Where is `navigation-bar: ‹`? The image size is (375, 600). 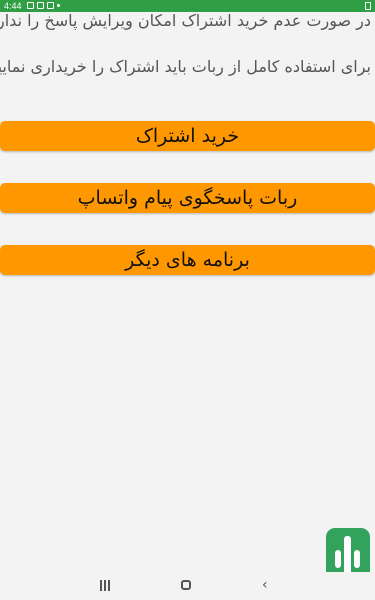 navigation-bar: ‹ is located at coordinates (187, 586).